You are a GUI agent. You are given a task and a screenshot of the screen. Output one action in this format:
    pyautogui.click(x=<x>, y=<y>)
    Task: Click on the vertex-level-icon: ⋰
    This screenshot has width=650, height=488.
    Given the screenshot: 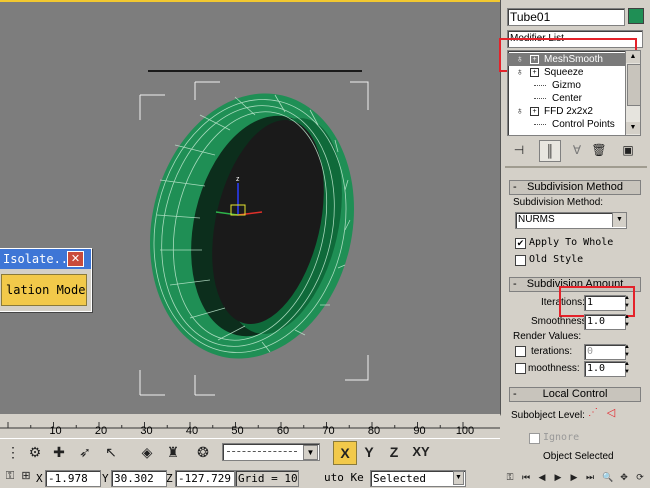 What is the action you would take?
    pyautogui.click(x=593, y=413)
    